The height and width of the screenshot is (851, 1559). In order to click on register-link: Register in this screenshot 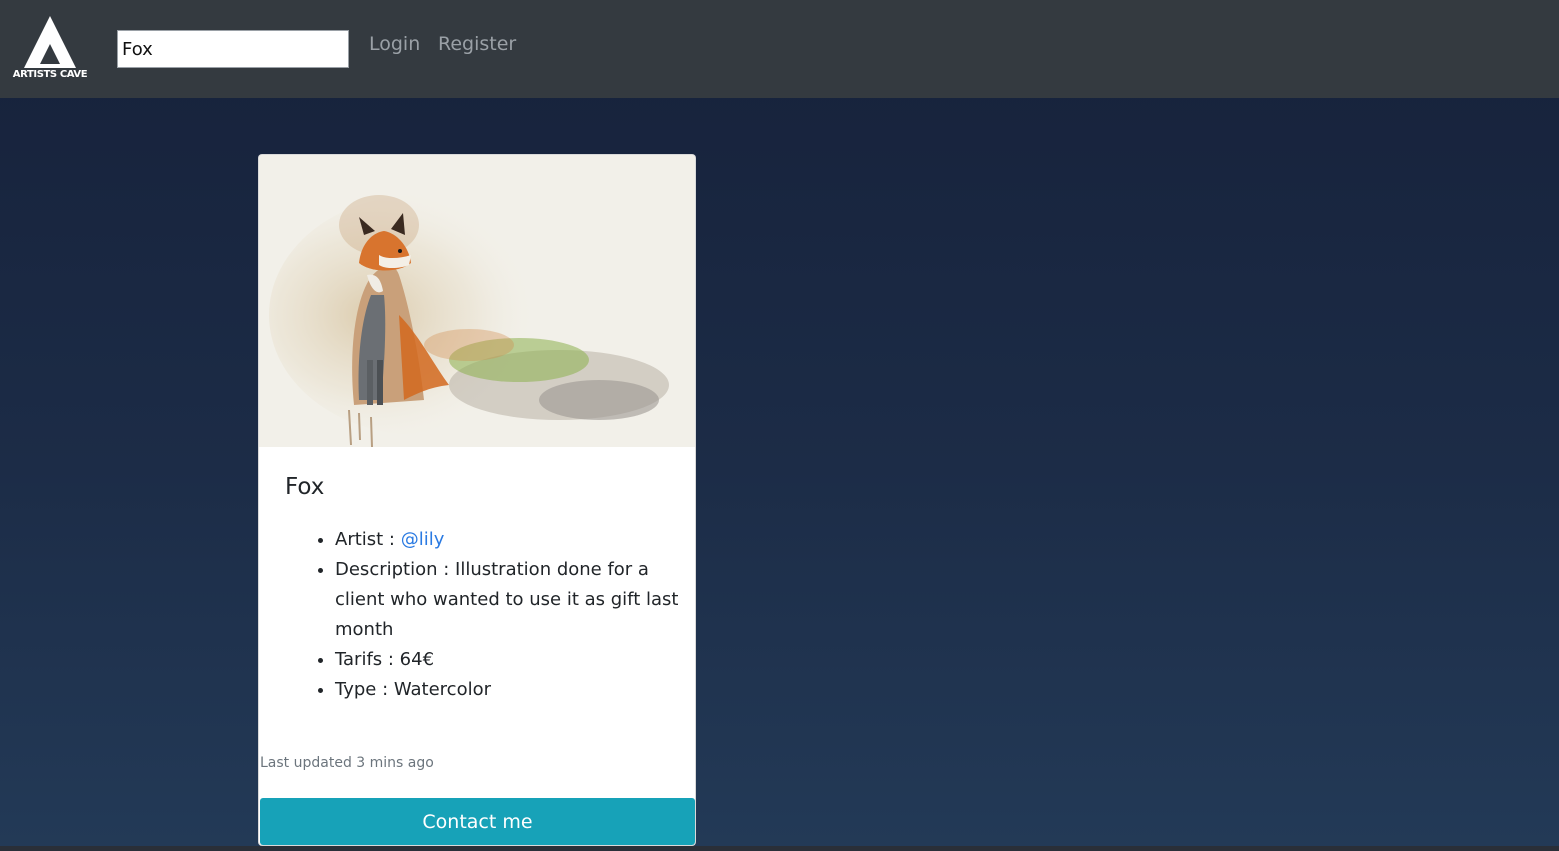, I will do `click(477, 44)`.